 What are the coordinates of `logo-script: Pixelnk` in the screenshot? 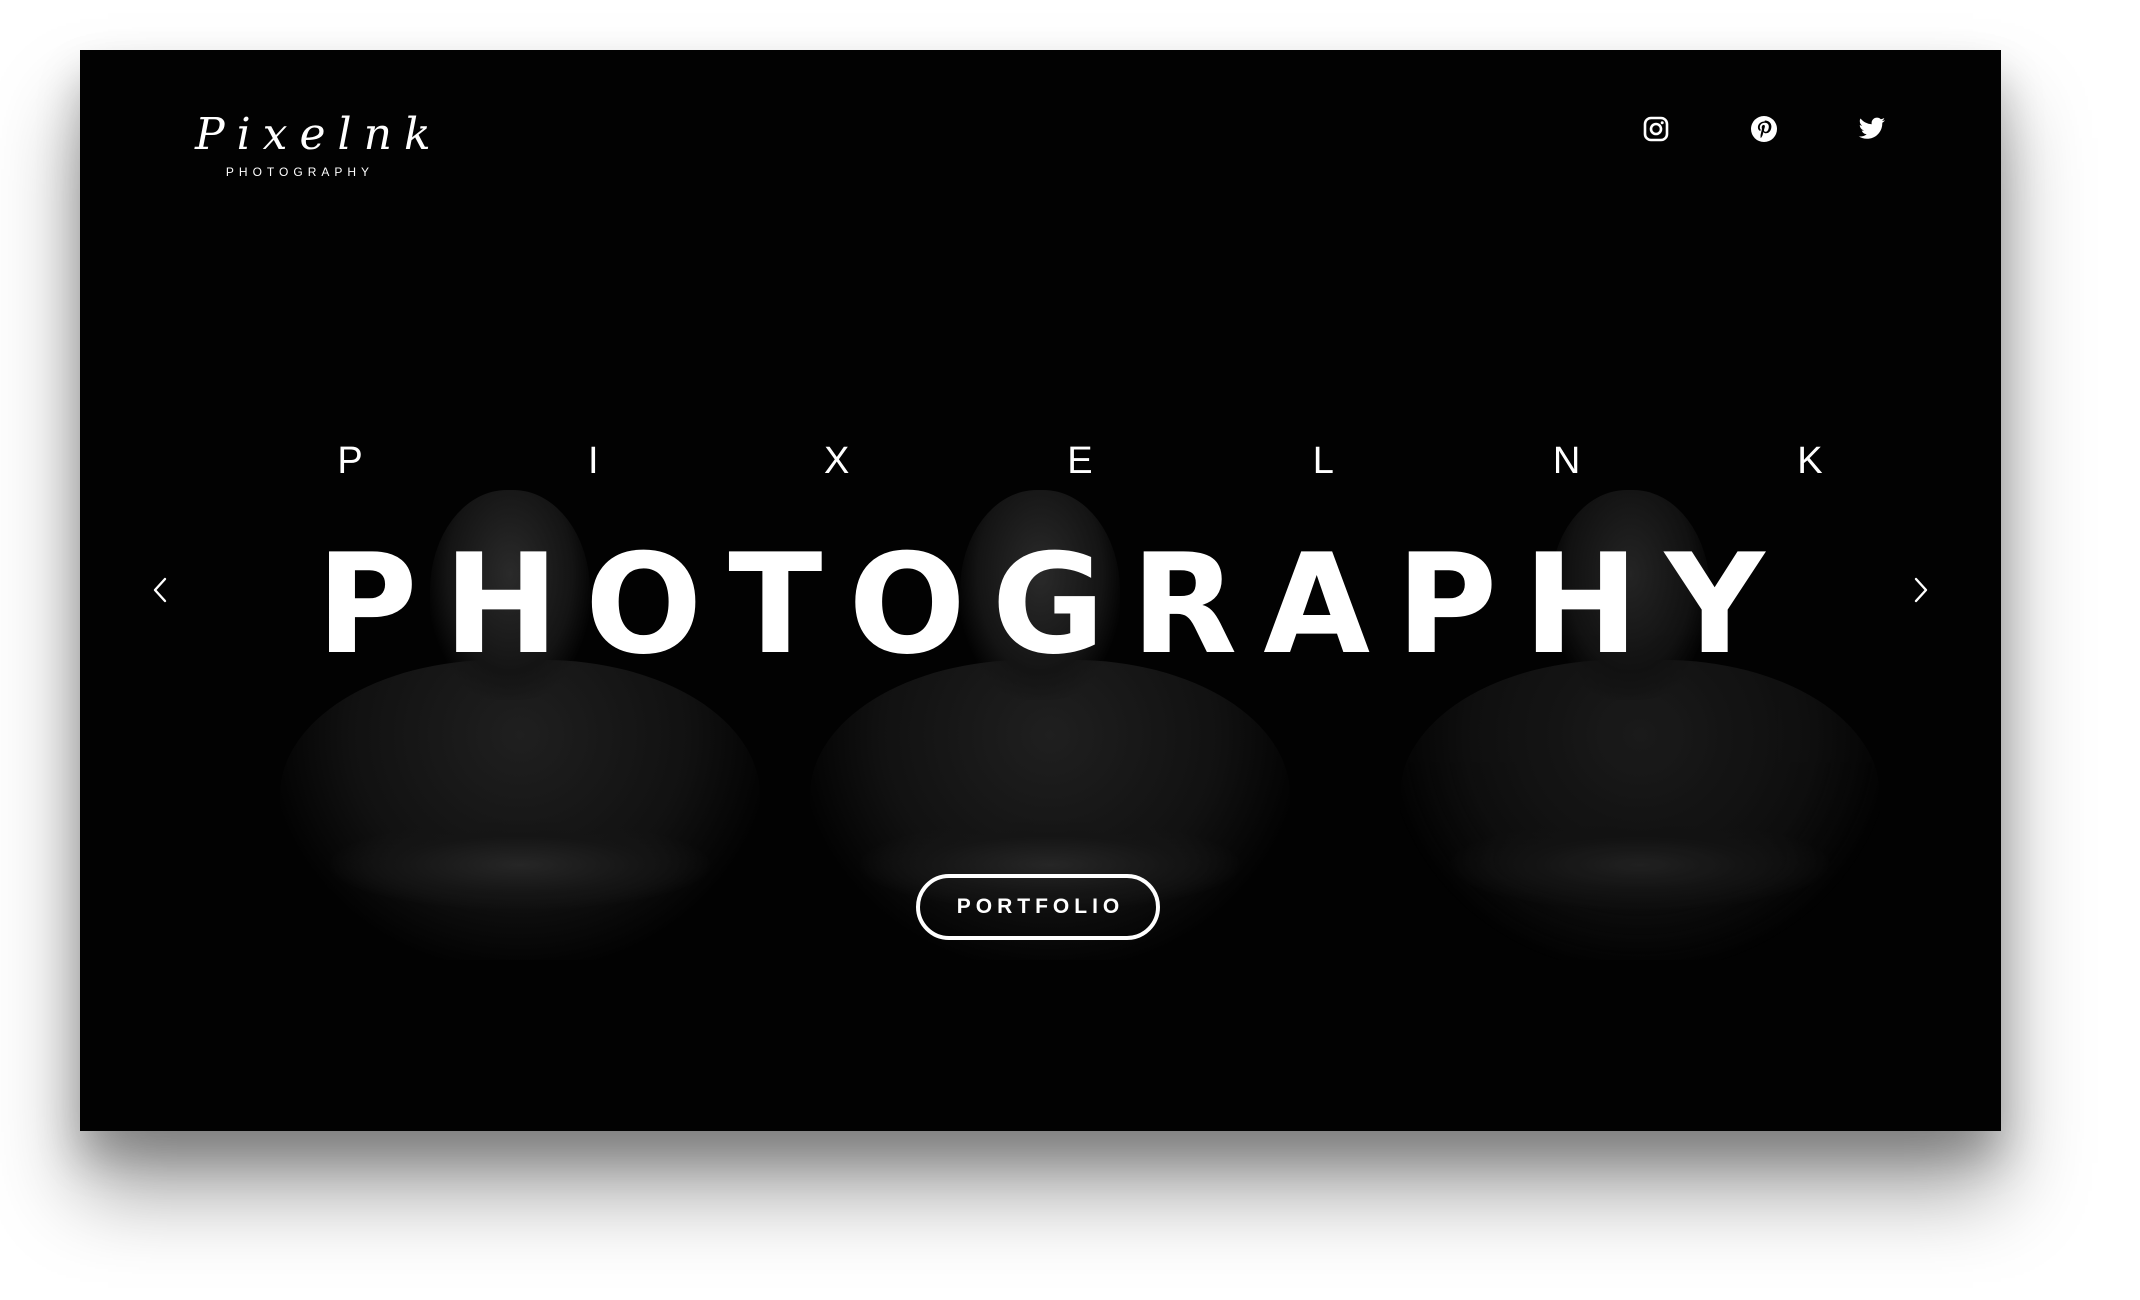 It's located at (319, 134).